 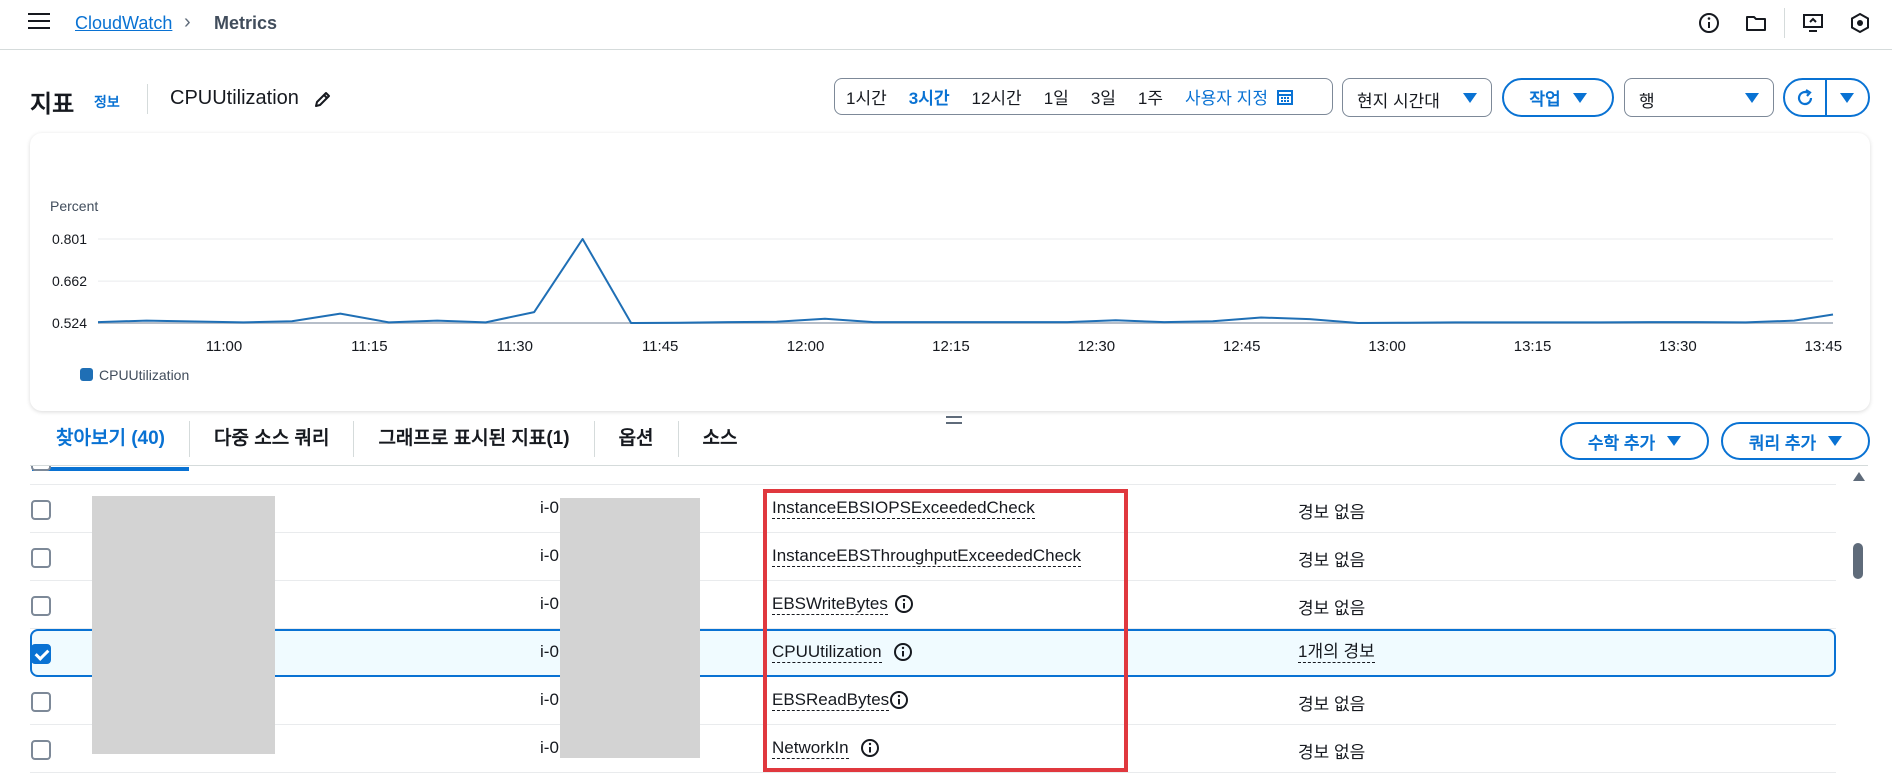 What do you see at coordinates (1756, 23) in the screenshot?
I see `folder-icon` at bounding box center [1756, 23].